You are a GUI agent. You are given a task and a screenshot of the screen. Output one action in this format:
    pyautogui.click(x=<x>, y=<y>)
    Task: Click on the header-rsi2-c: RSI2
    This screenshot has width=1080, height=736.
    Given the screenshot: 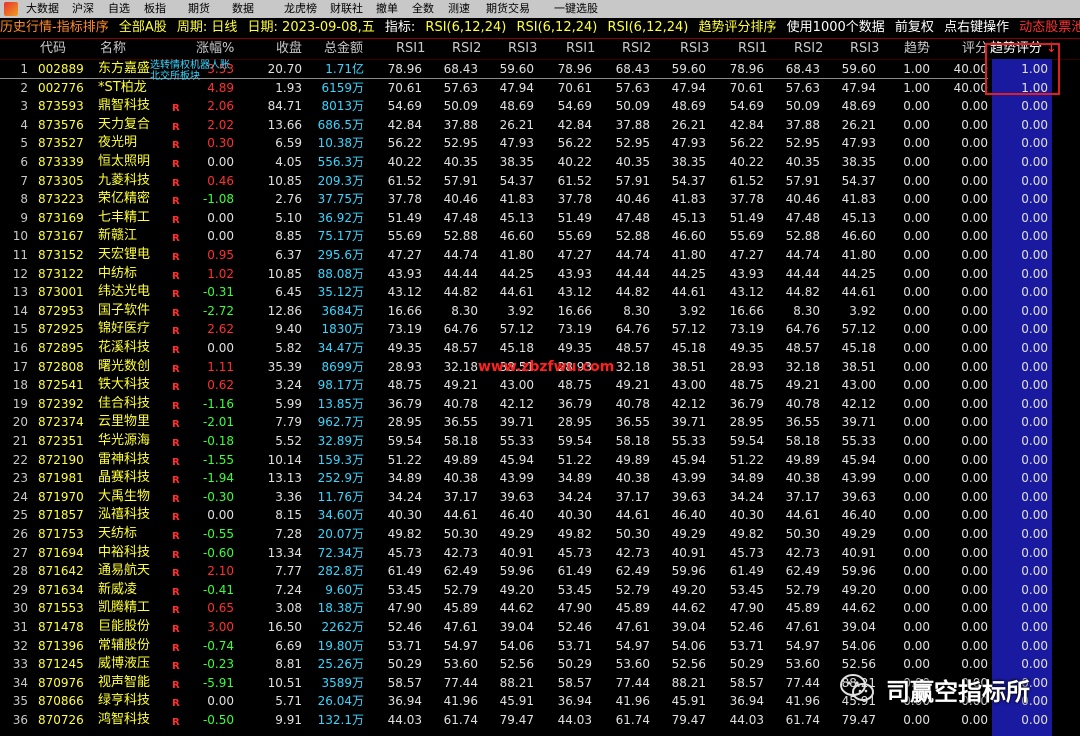 What is the action you would take?
    pyautogui.click(x=808, y=49)
    